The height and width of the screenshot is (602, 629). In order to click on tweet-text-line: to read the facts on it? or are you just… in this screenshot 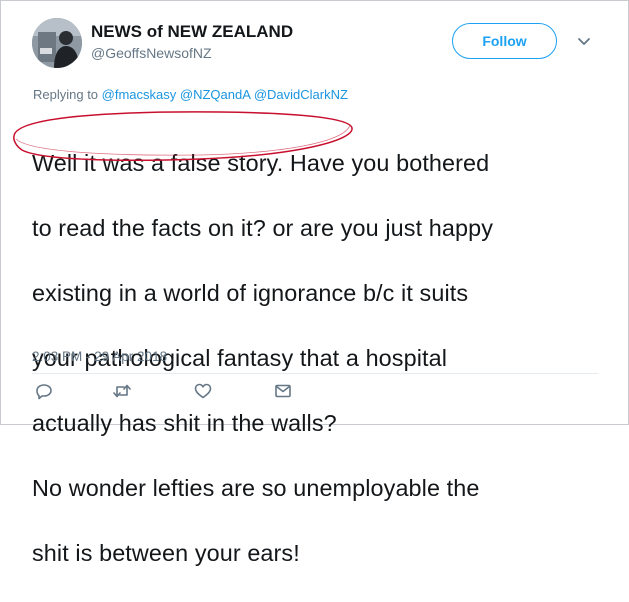, I will do `click(262, 227)`.